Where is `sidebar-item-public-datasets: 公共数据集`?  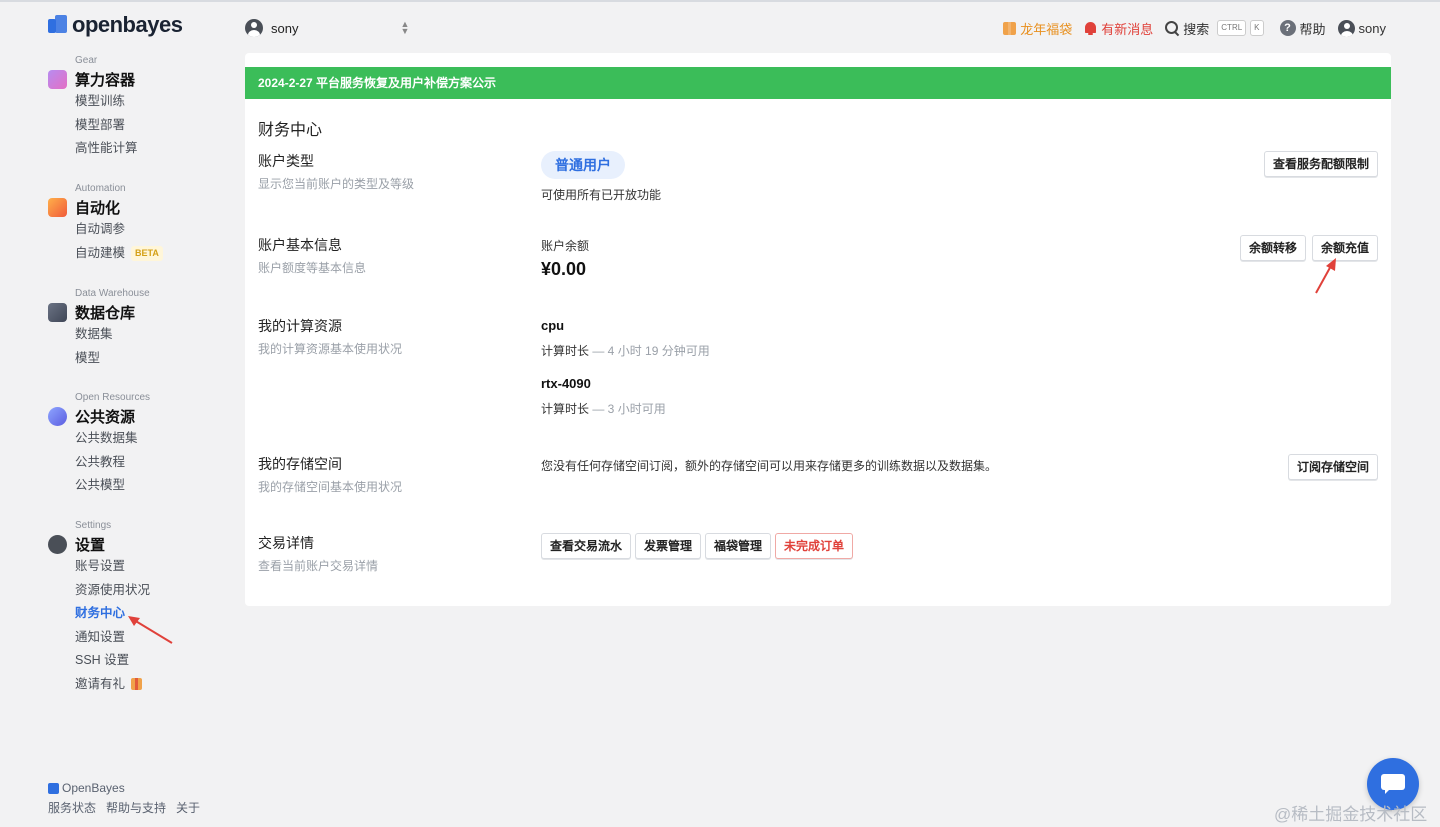 sidebar-item-public-datasets: 公共数据集 is located at coordinates (112, 439).